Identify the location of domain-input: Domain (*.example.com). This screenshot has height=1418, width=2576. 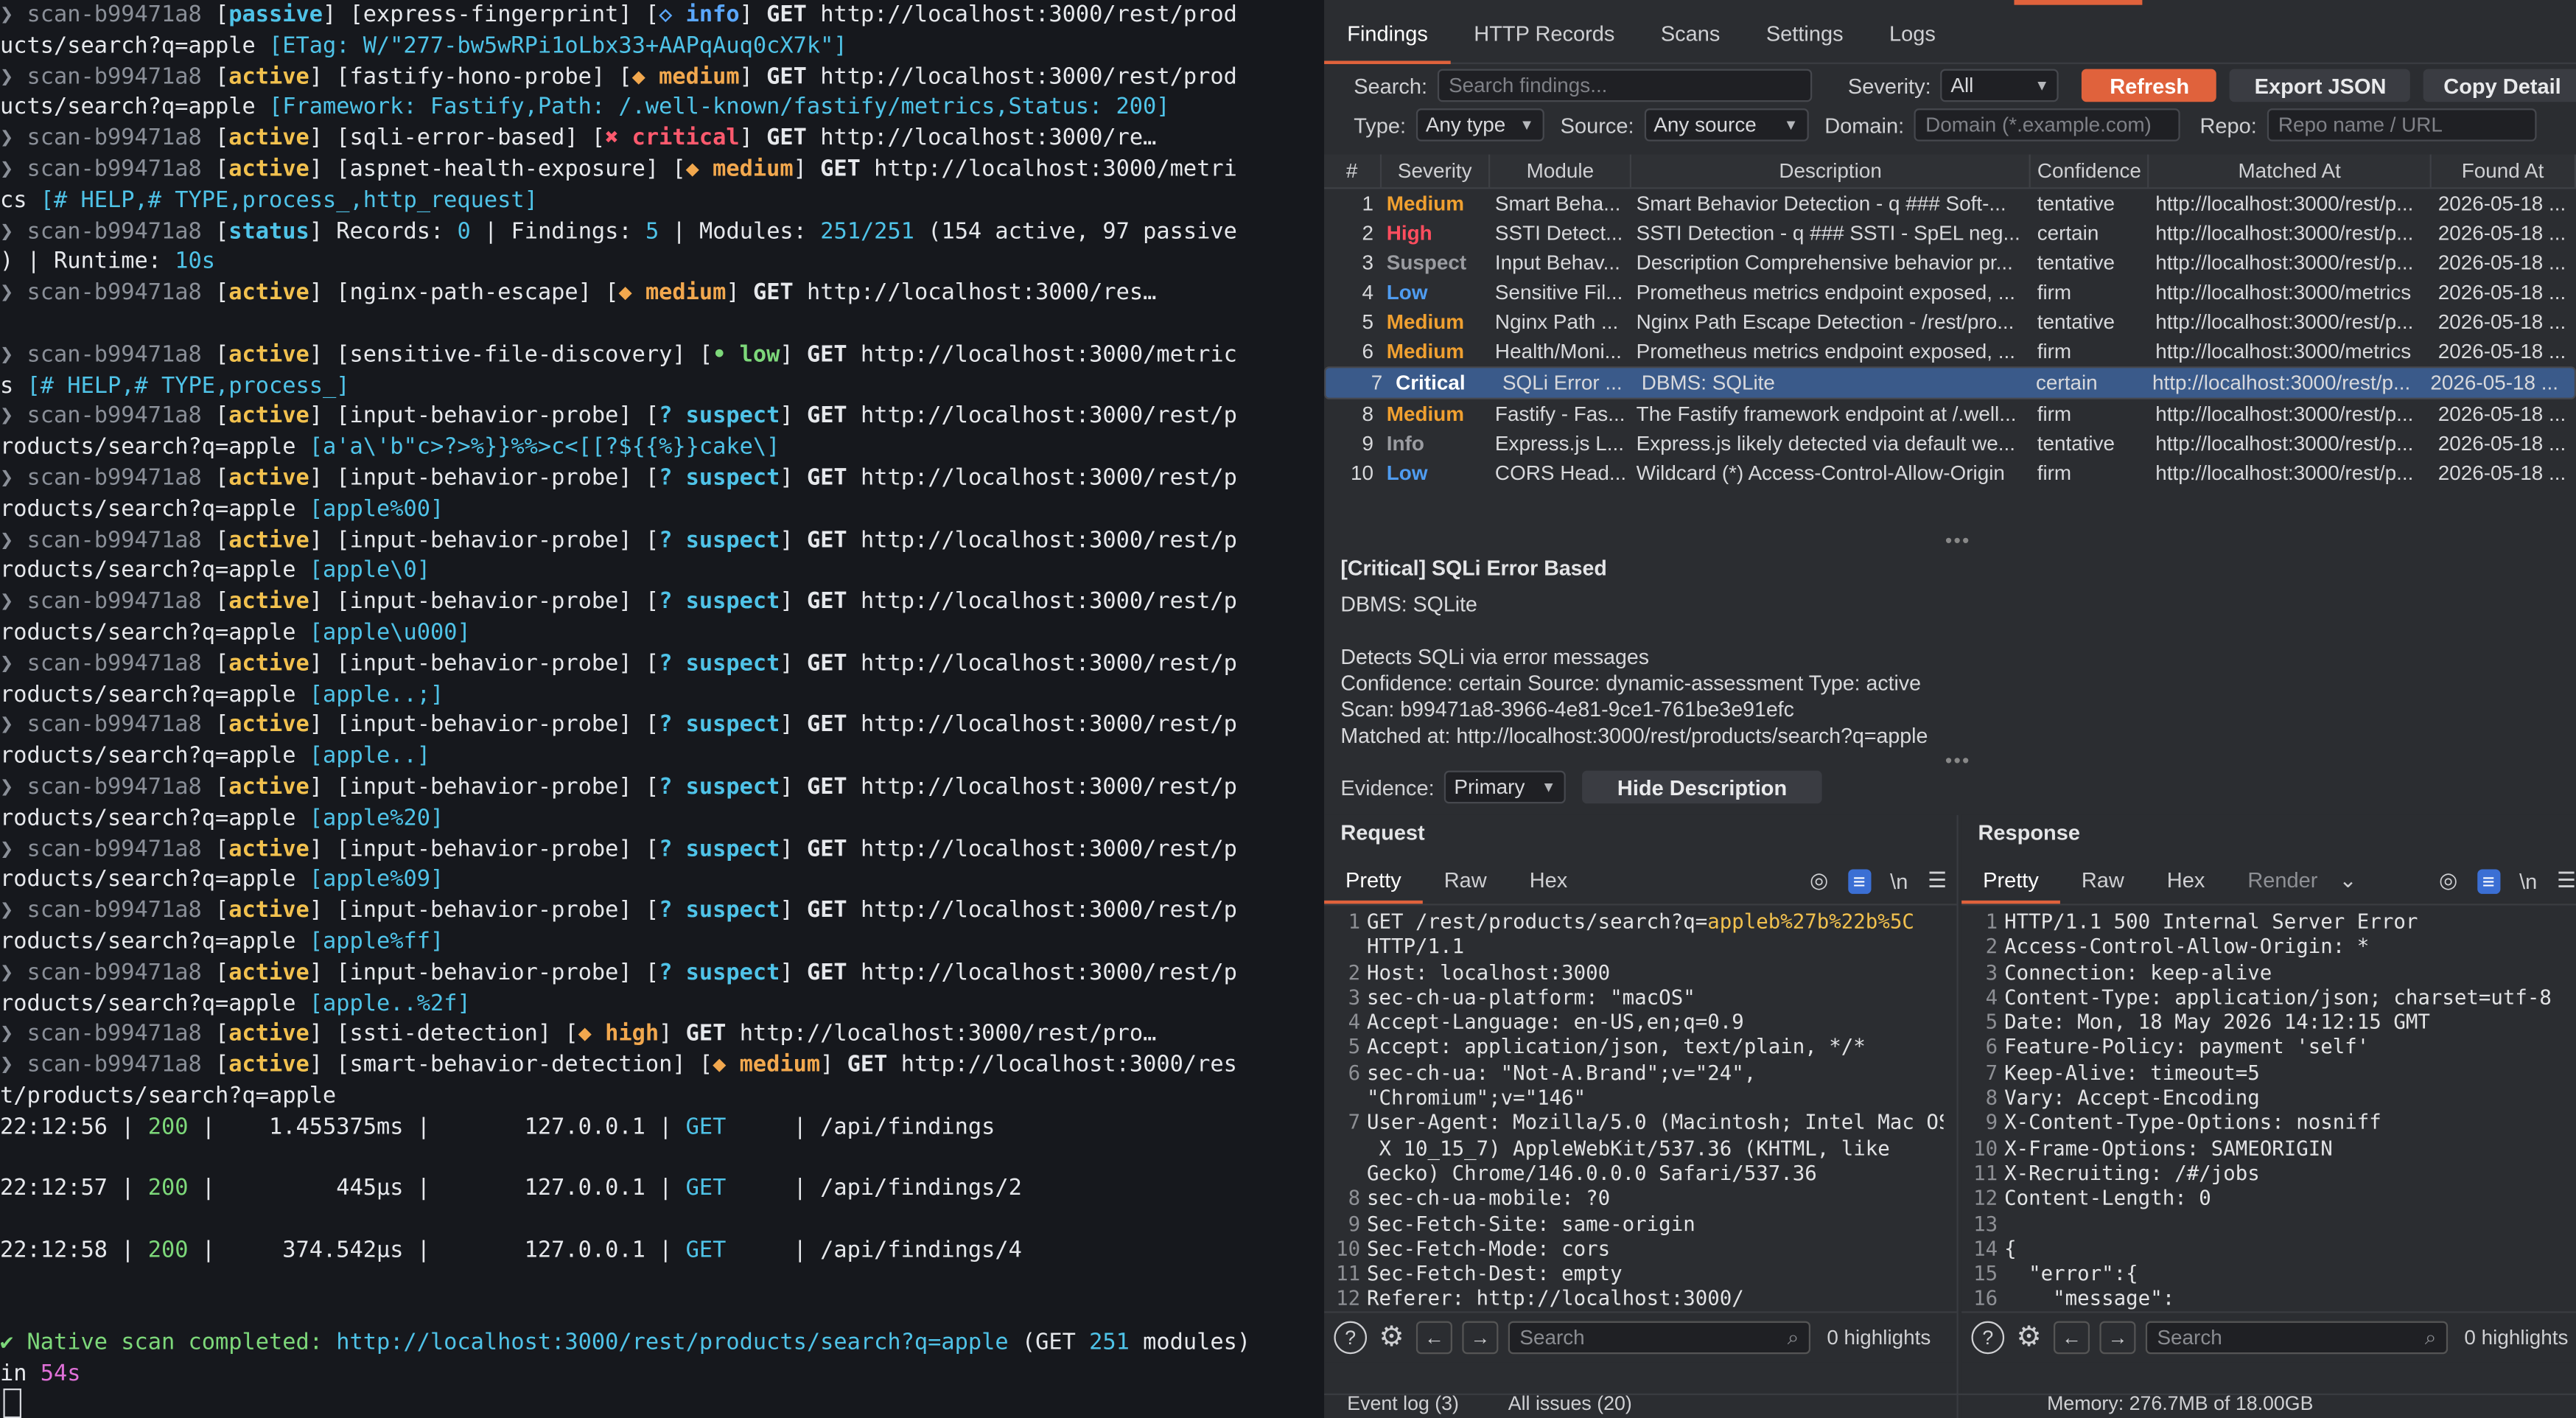
(2047, 125).